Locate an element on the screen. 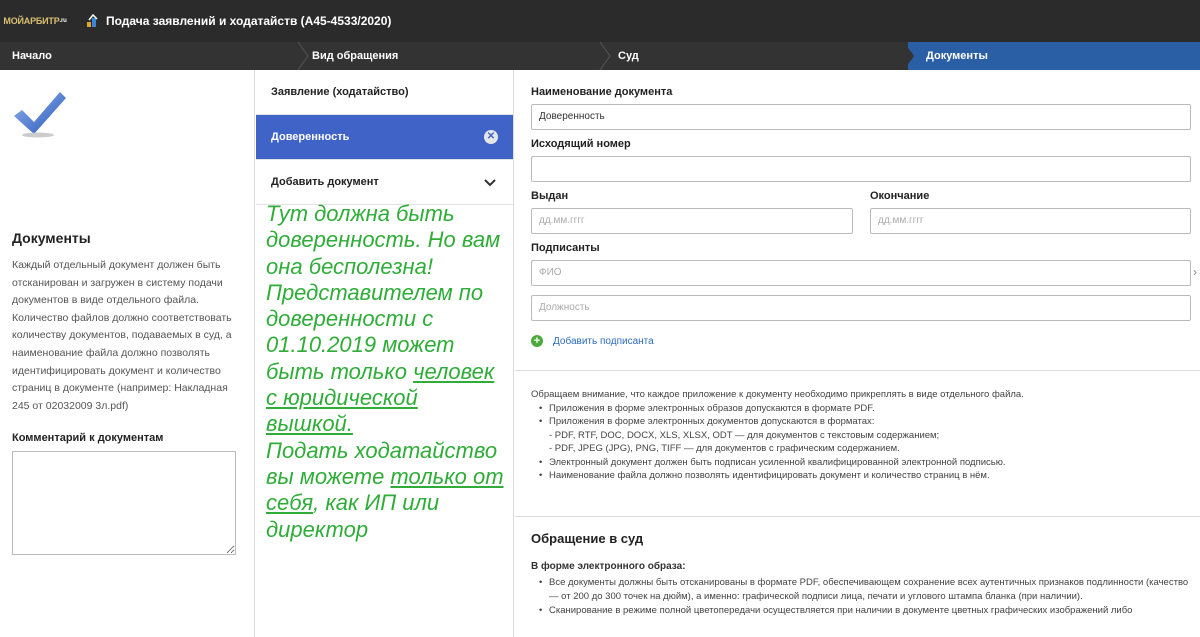 This screenshot has width=1200, height=637. issued-date-input: дд.мм.гггг is located at coordinates (692, 221).